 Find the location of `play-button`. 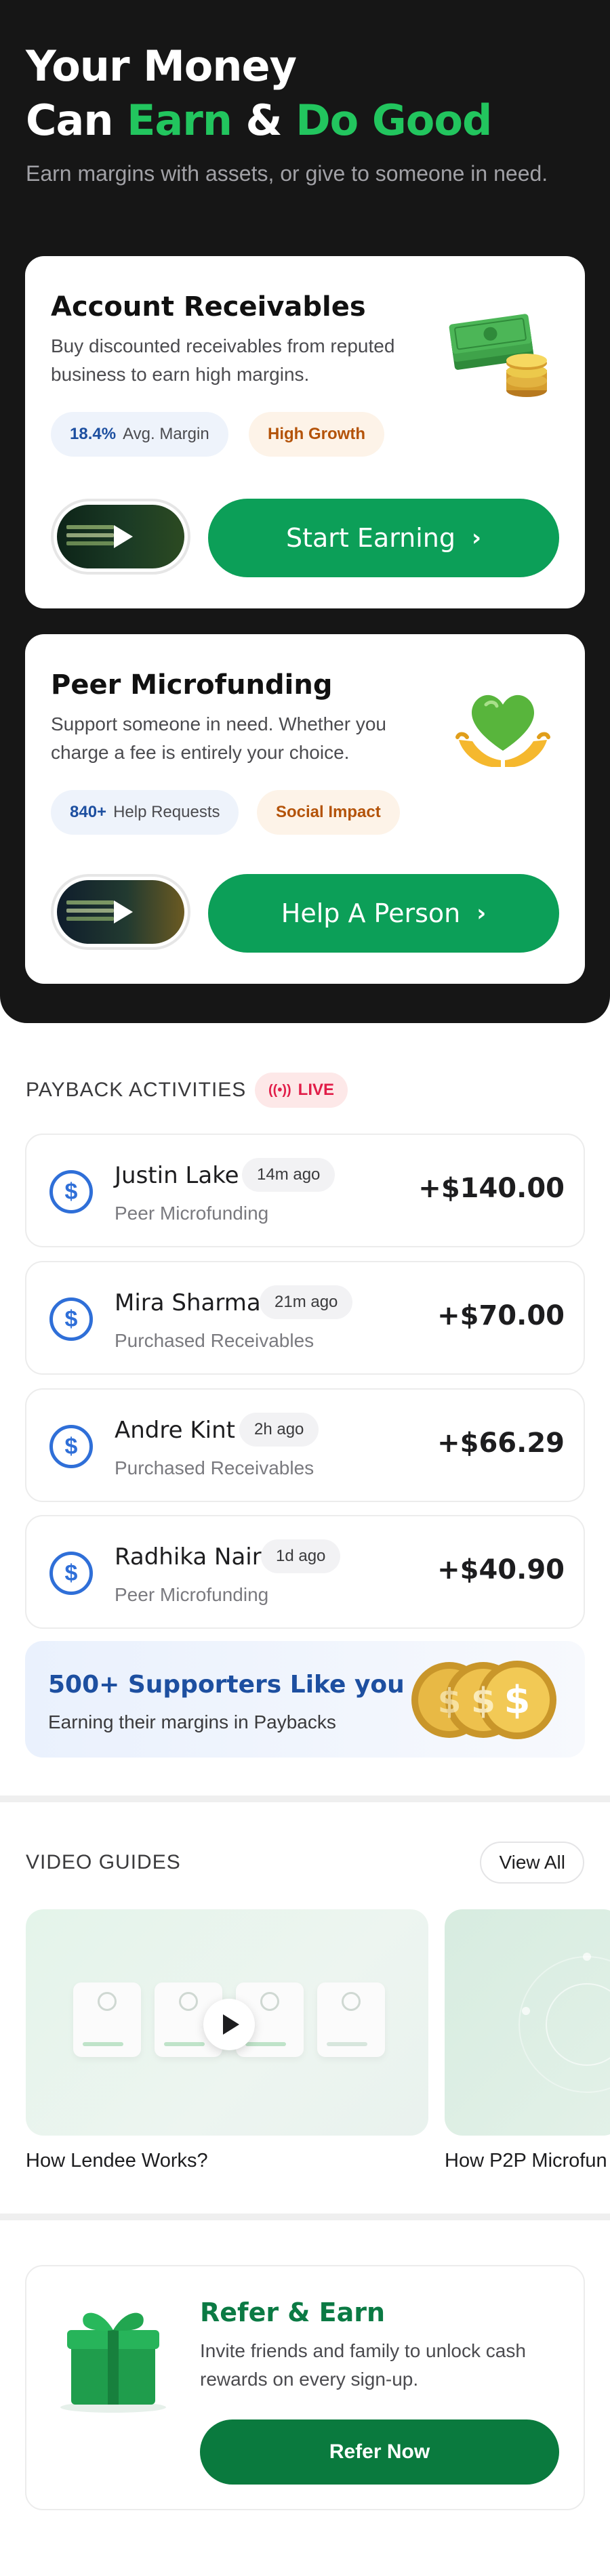

play-button is located at coordinates (229, 2024).